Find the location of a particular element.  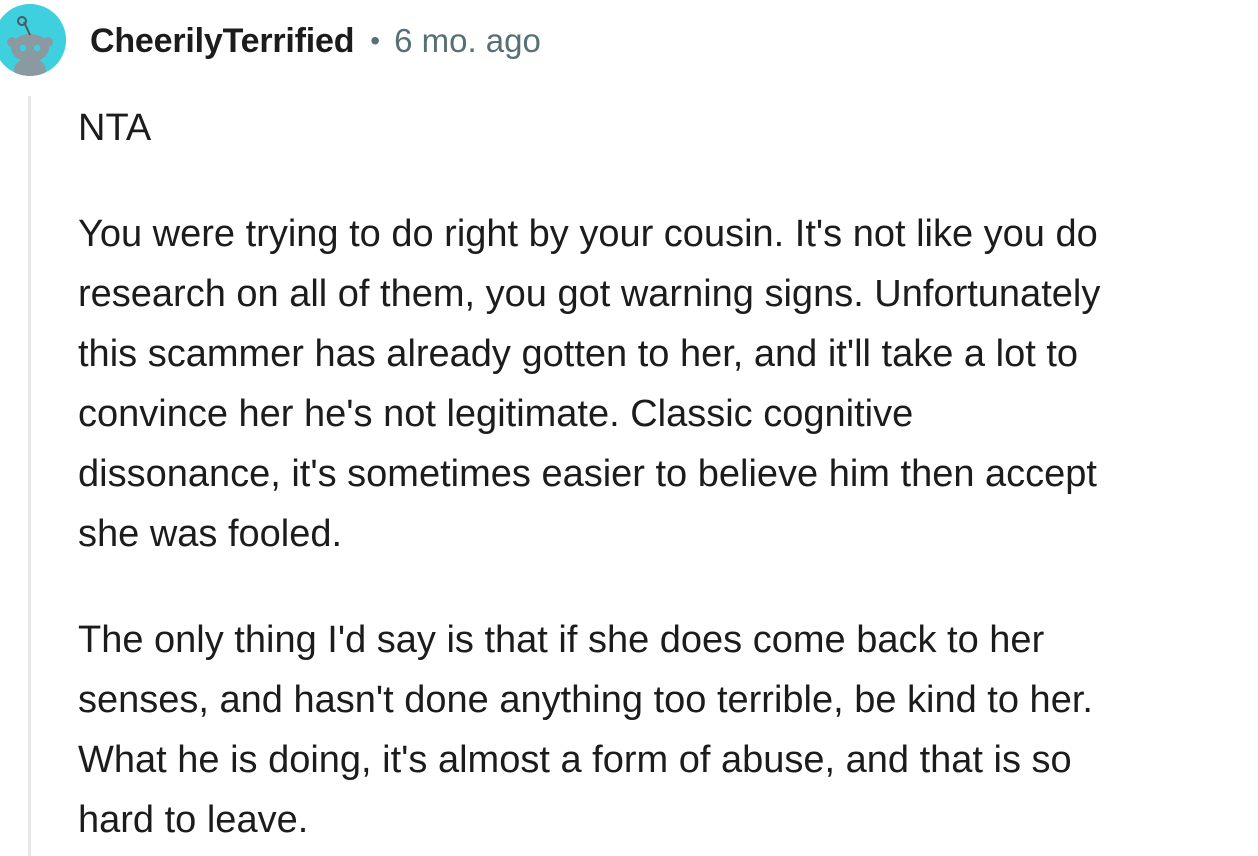

user-avatar is located at coordinates (33, 40).